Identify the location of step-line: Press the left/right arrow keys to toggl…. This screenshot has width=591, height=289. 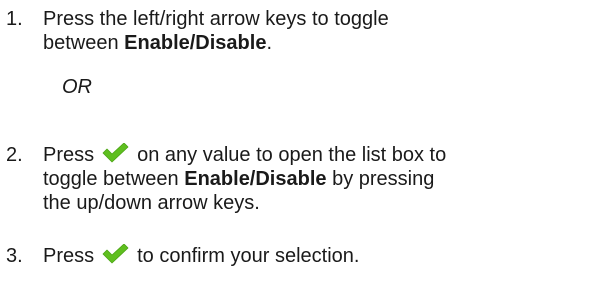
(216, 19).